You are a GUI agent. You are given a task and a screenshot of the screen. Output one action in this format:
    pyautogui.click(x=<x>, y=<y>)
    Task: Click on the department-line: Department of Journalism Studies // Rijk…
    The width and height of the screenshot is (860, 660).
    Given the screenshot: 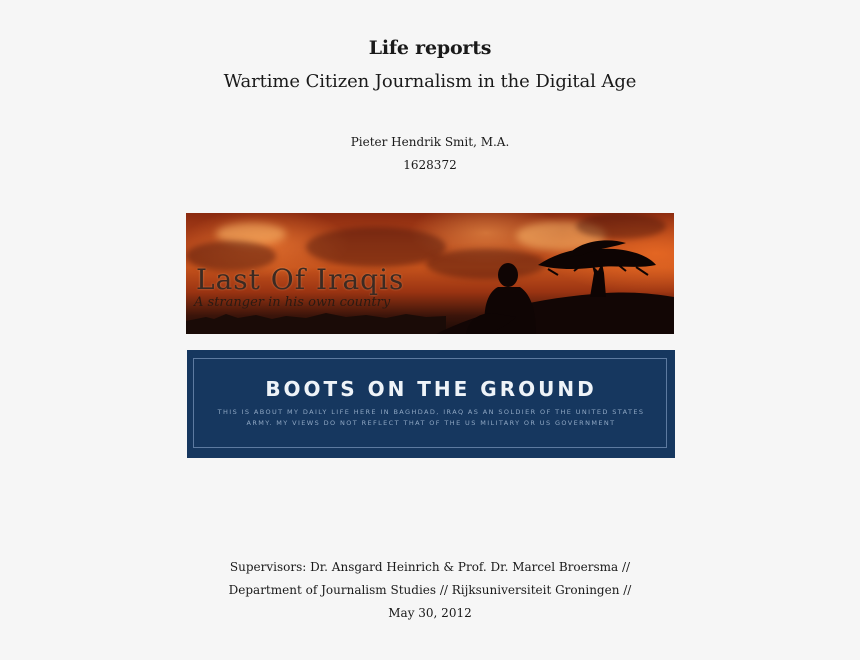 What is the action you would take?
    pyautogui.click(x=430, y=590)
    